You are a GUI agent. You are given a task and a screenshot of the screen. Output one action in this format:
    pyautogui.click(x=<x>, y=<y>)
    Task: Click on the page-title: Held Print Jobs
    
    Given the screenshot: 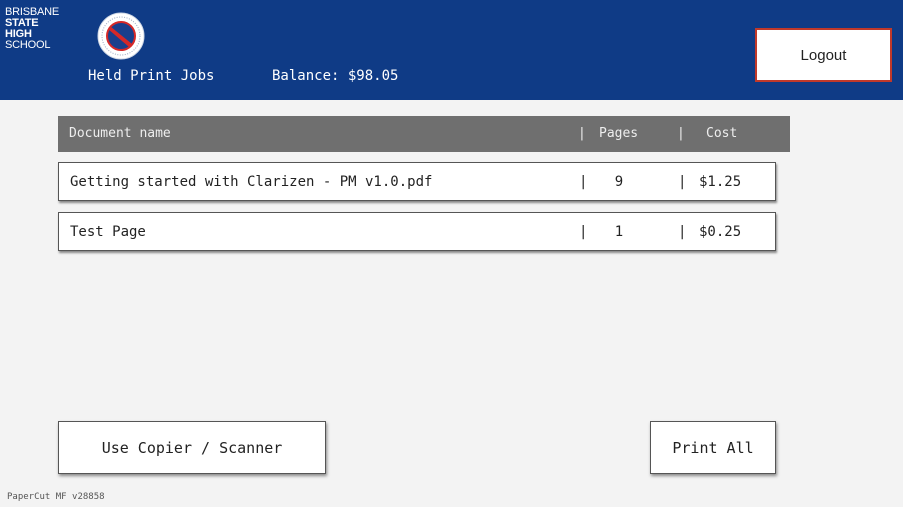 What is the action you would take?
    pyautogui.click(x=151, y=76)
    